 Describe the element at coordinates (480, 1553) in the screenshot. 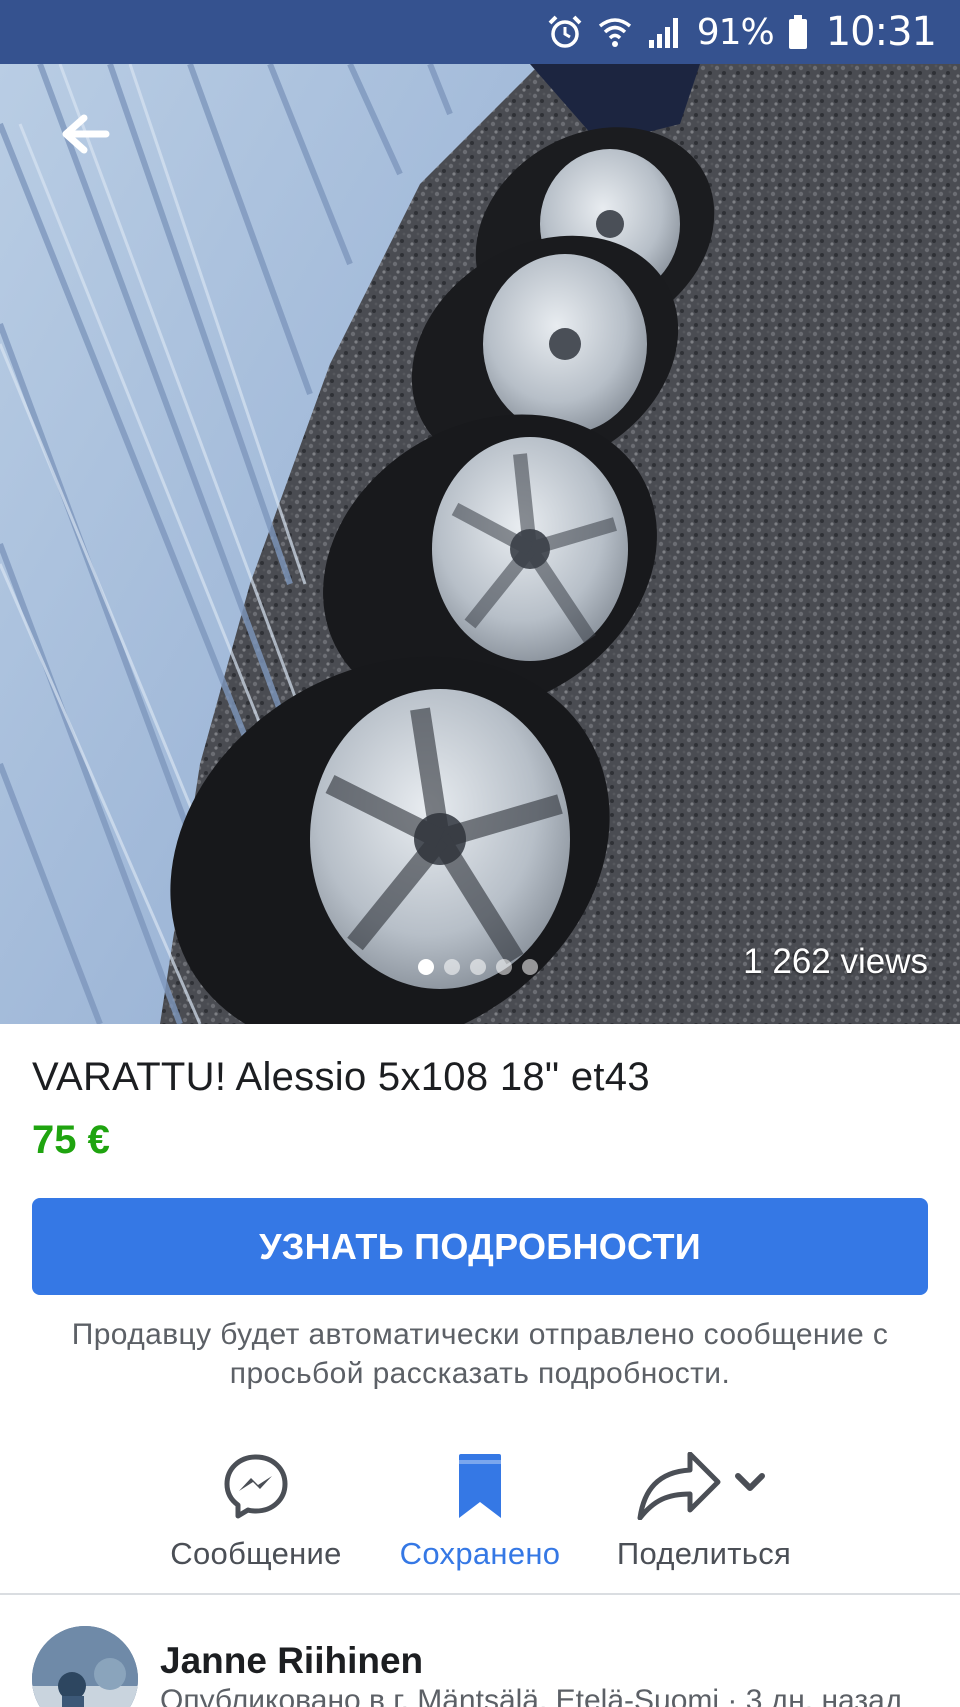

I see `saved-label: Сохранено` at that location.